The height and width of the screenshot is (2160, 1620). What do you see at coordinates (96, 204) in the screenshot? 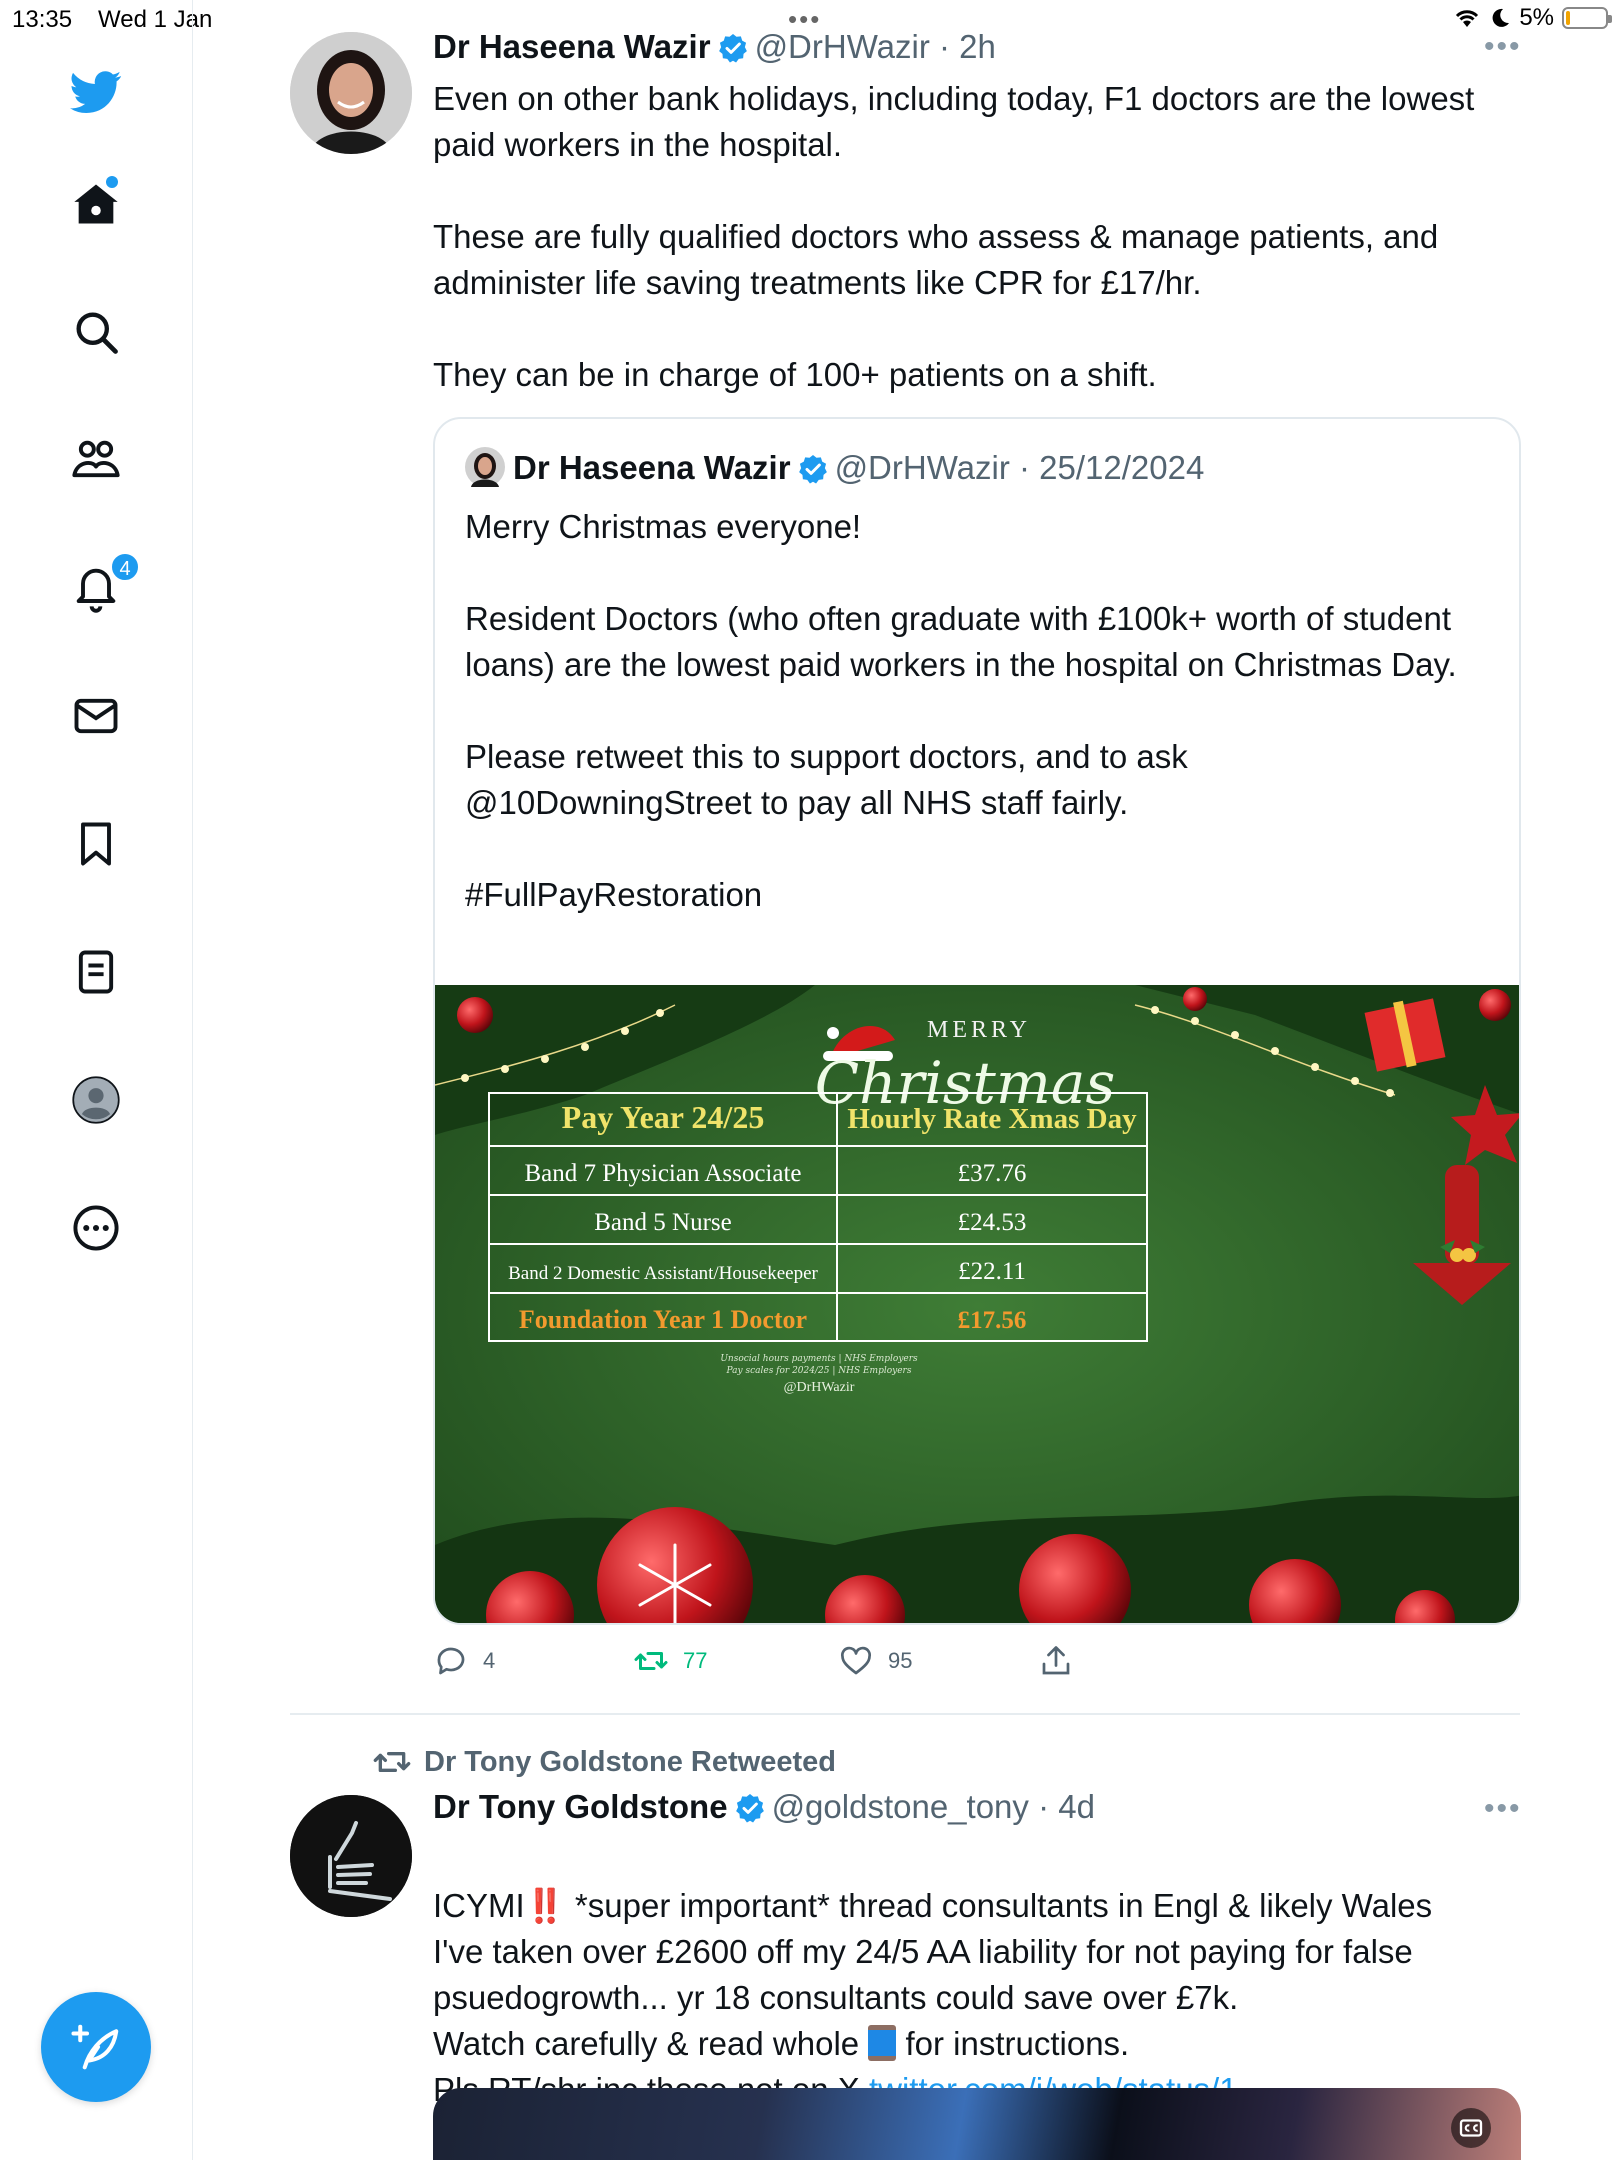
I see `nav-home` at bounding box center [96, 204].